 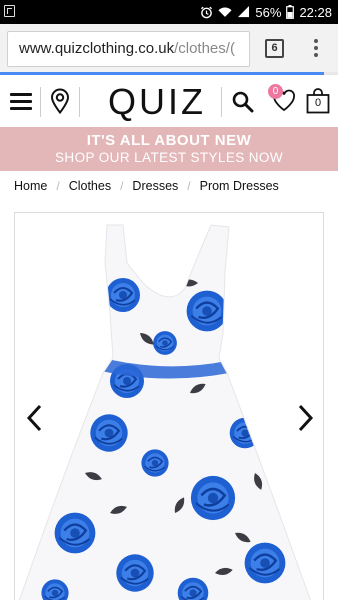 I want to click on bag-count: 0, so click(x=318, y=103).